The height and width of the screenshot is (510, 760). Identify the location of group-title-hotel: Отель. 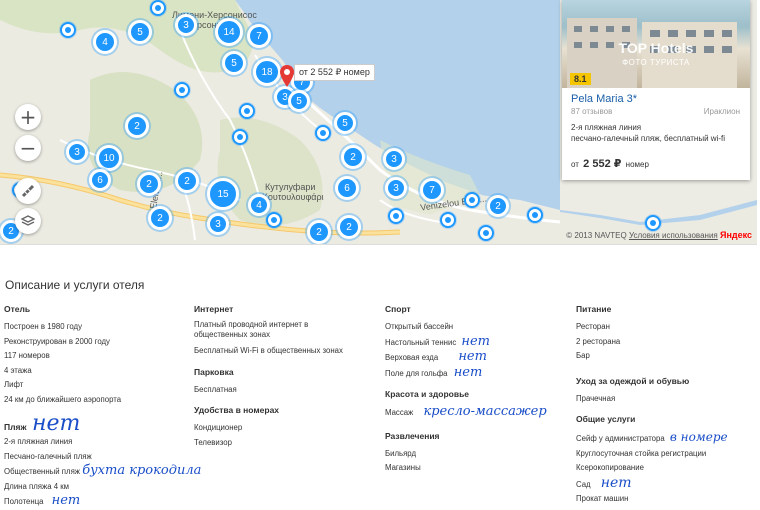
(17, 309).